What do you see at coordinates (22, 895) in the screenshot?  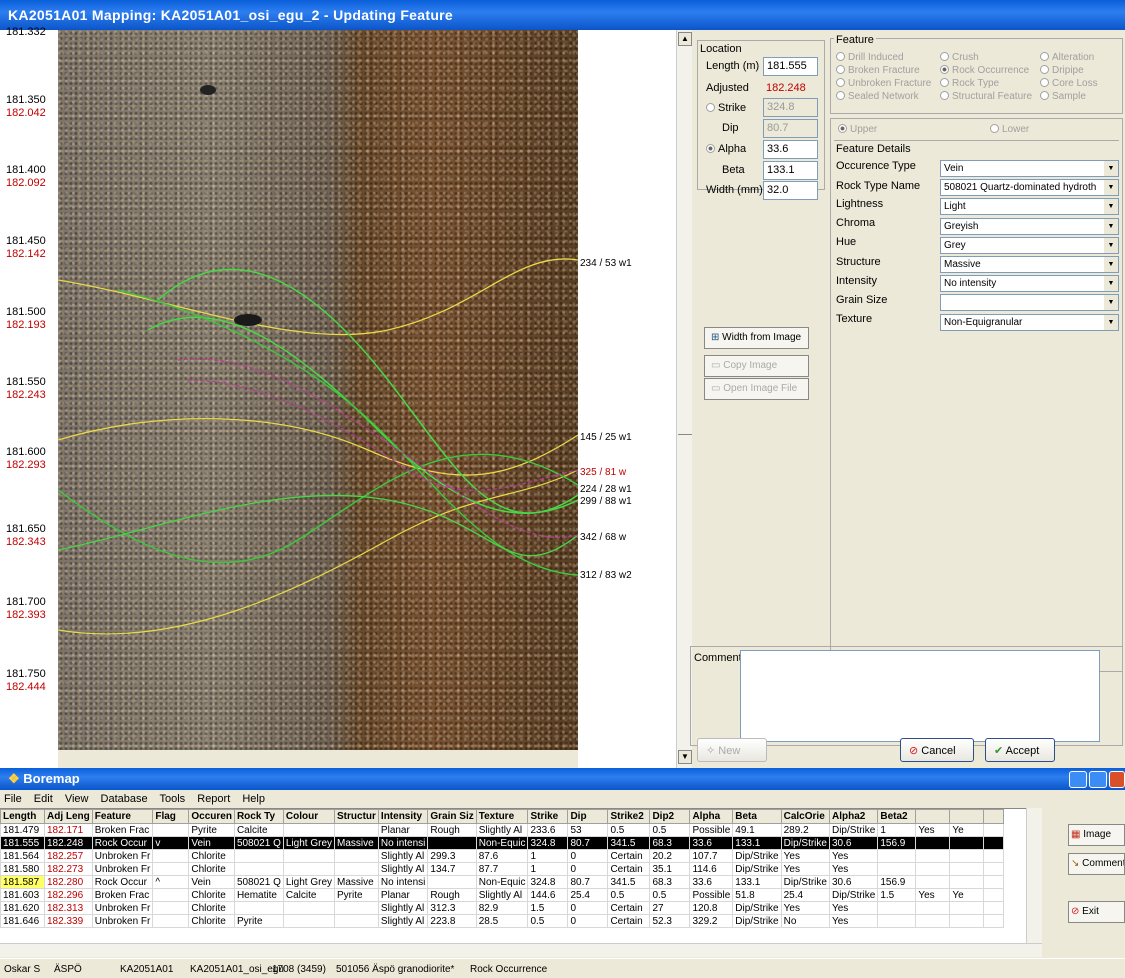 I see `table-cell: 181.603` at bounding box center [22, 895].